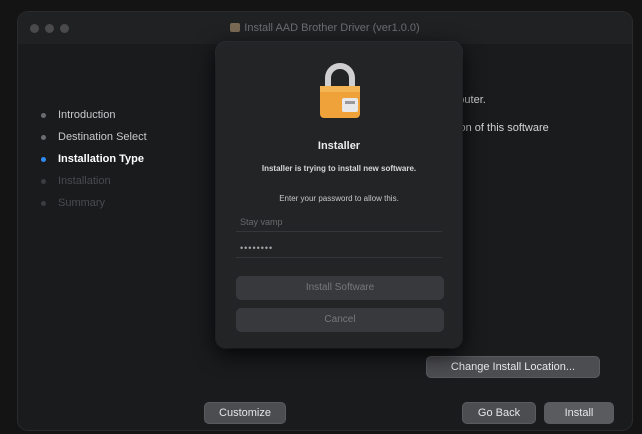  What do you see at coordinates (101, 159) in the screenshot?
I see `step-label: Installation Type` at bounding box center [101, 159].